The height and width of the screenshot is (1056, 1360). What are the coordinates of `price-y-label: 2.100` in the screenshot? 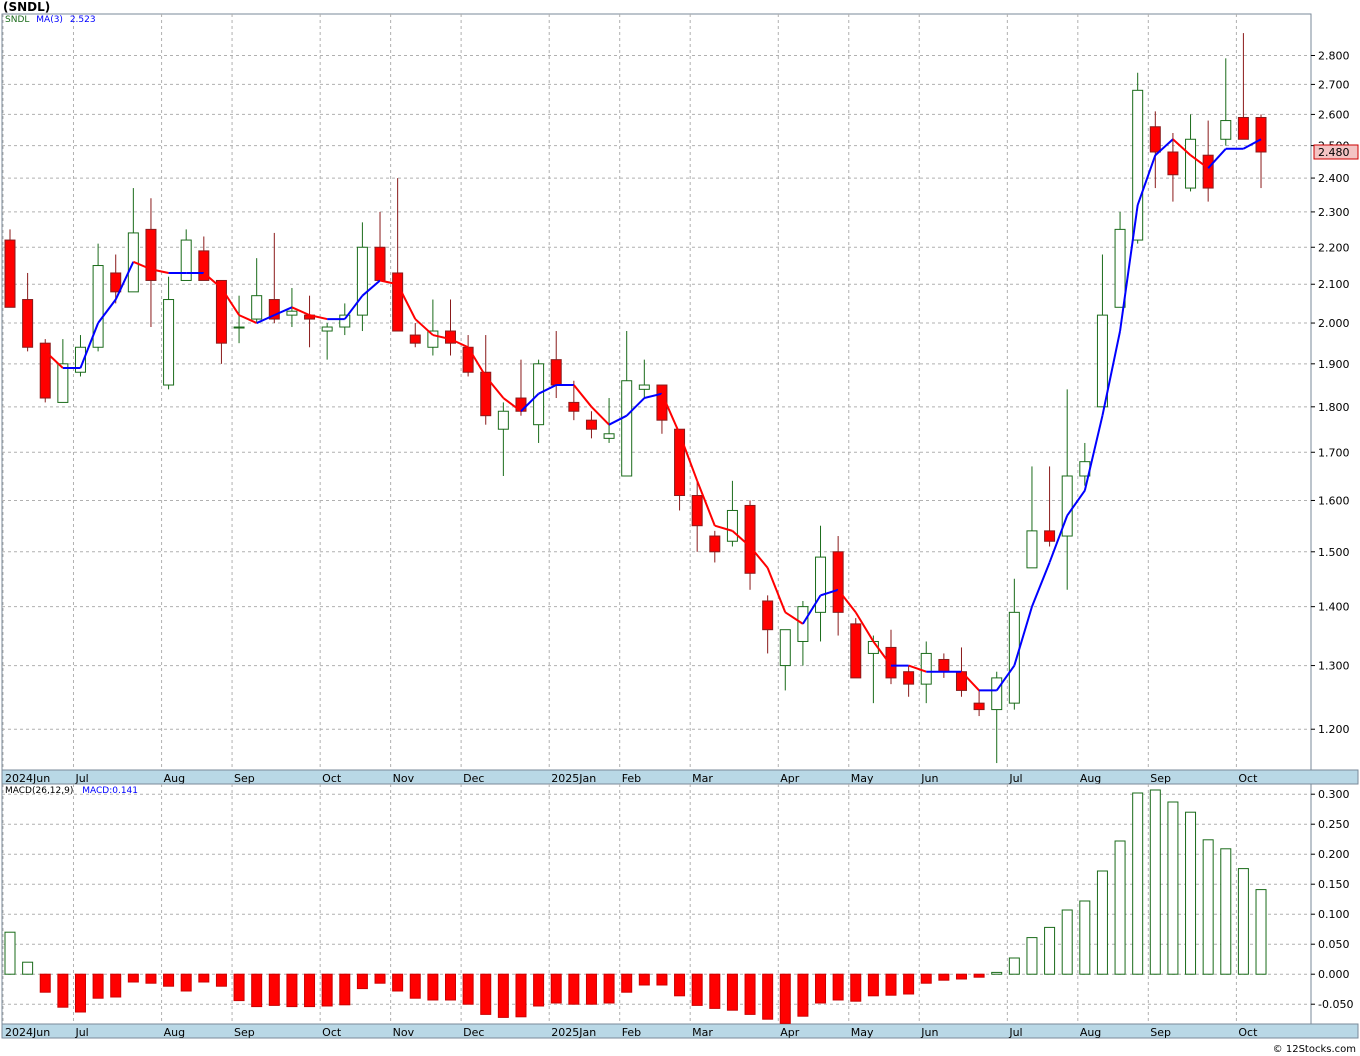 It's located at (1334, 284).